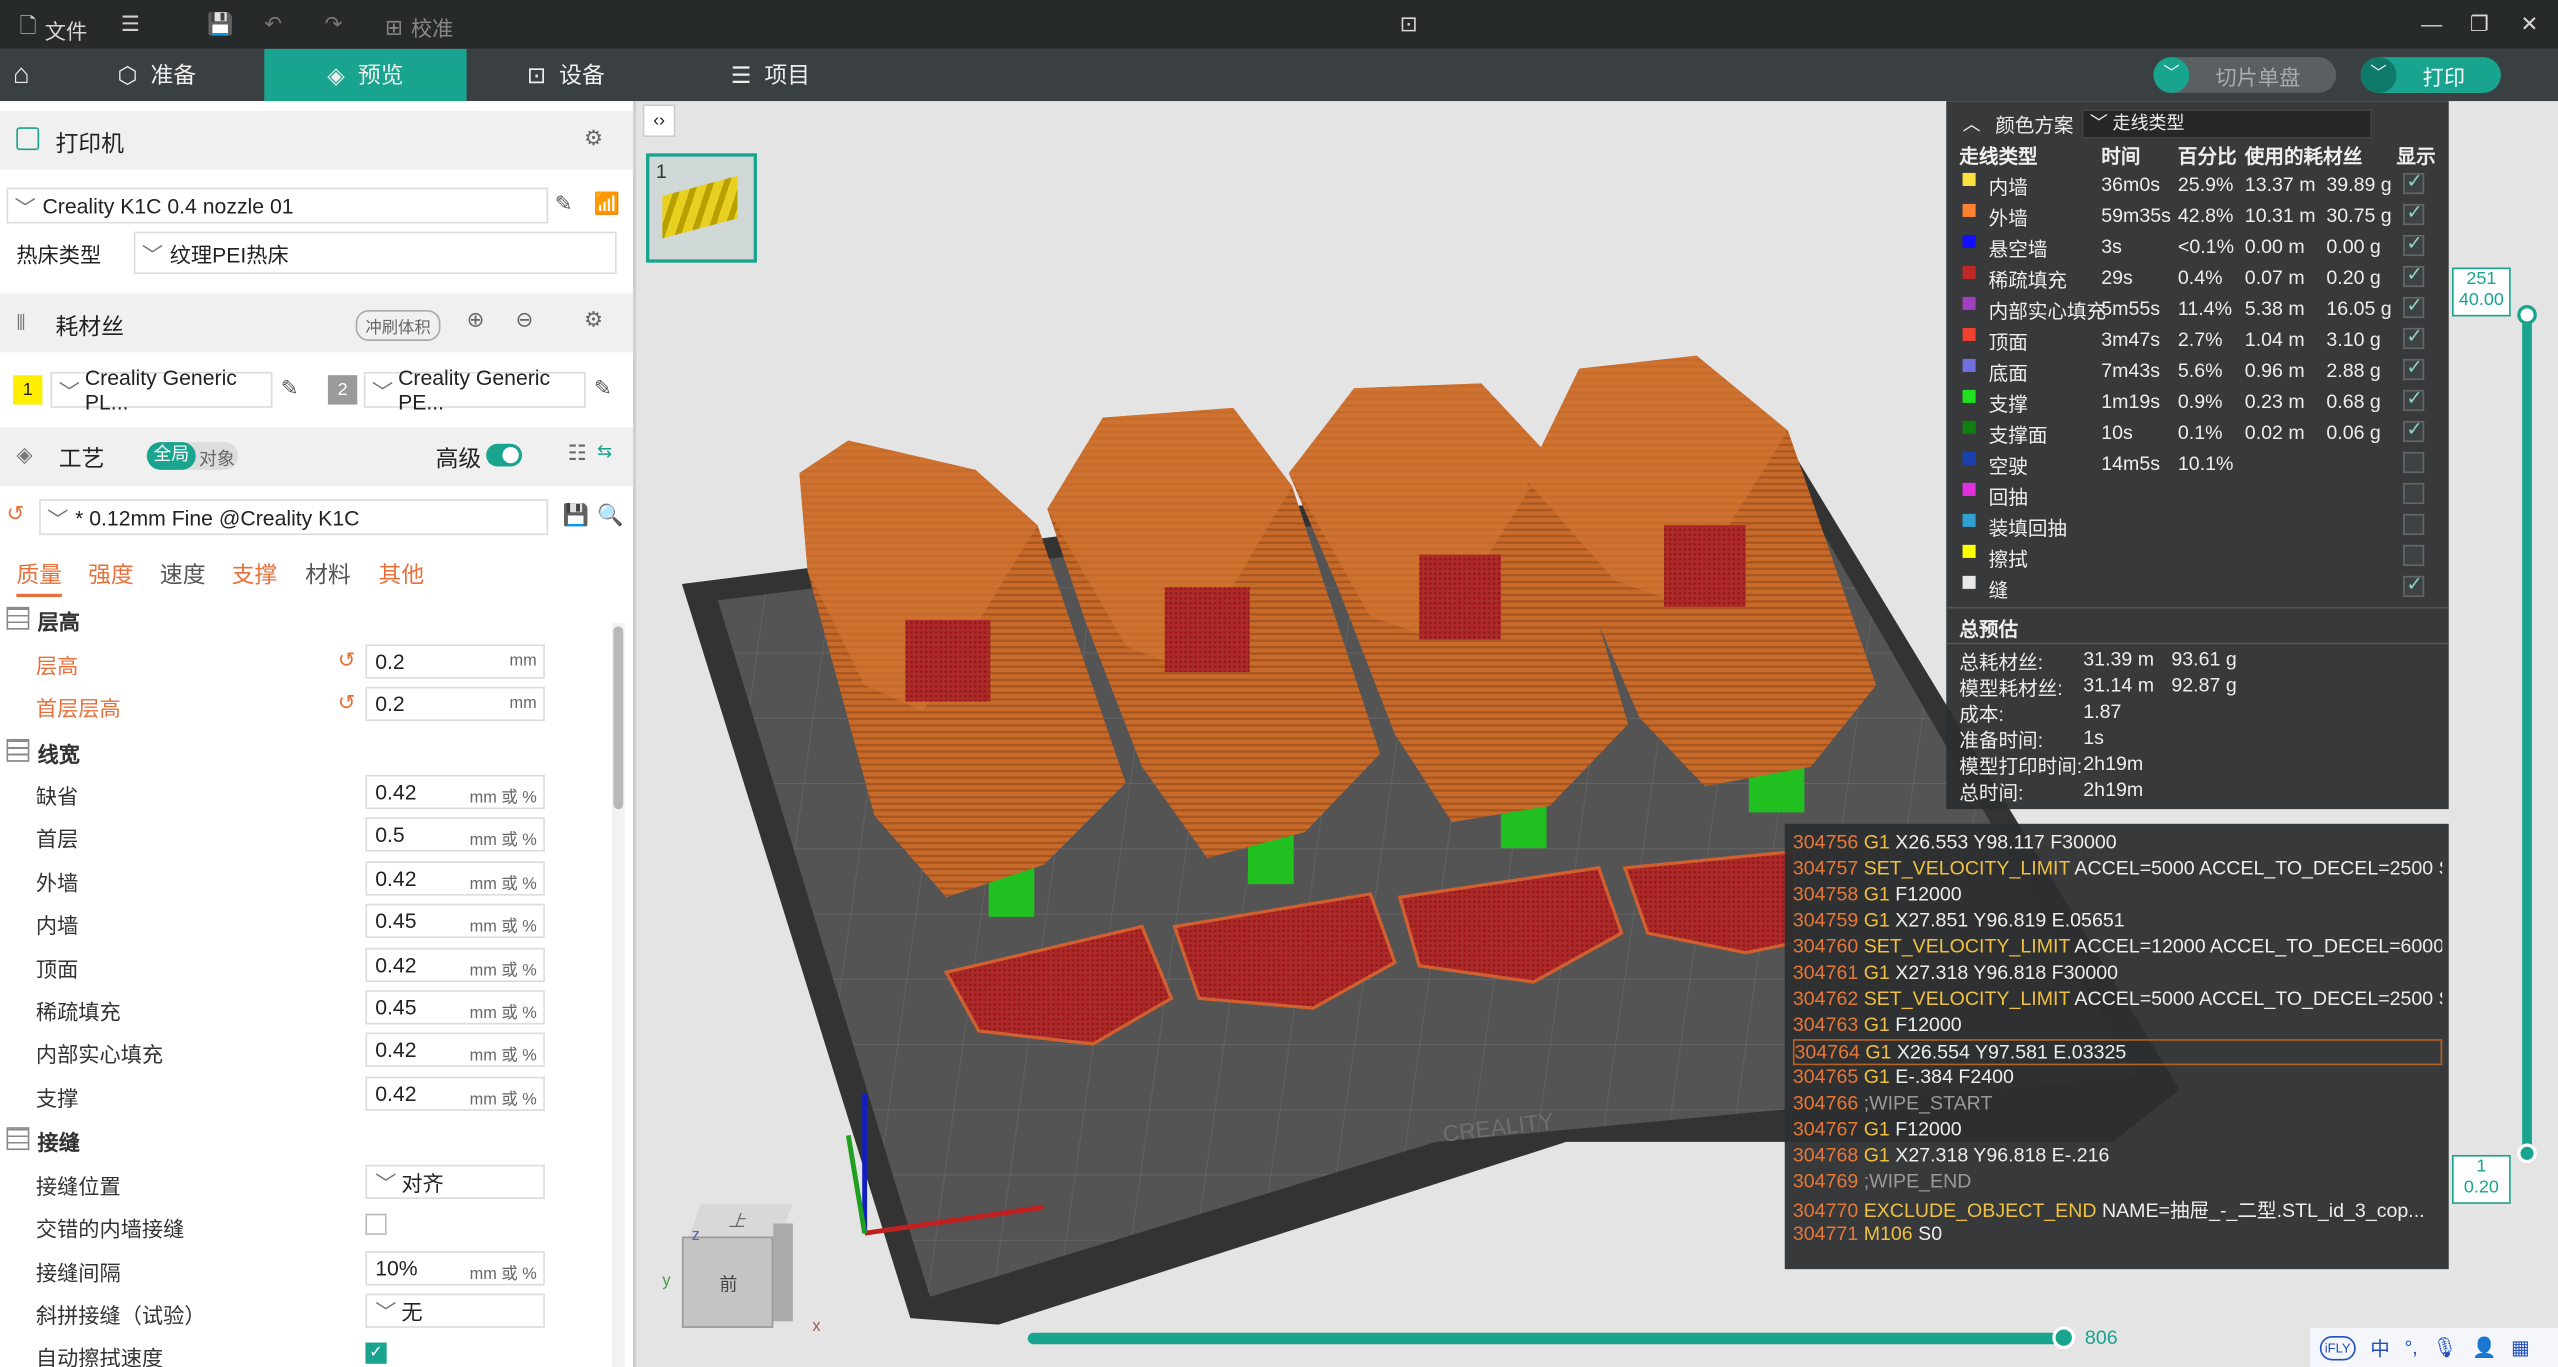 This screenshot has width=2558, height=1367. What do you see at coordinates (564, 204) in the screenshot?
I see `edit-printer-icon: ✎` at bounding box center [564, 204].